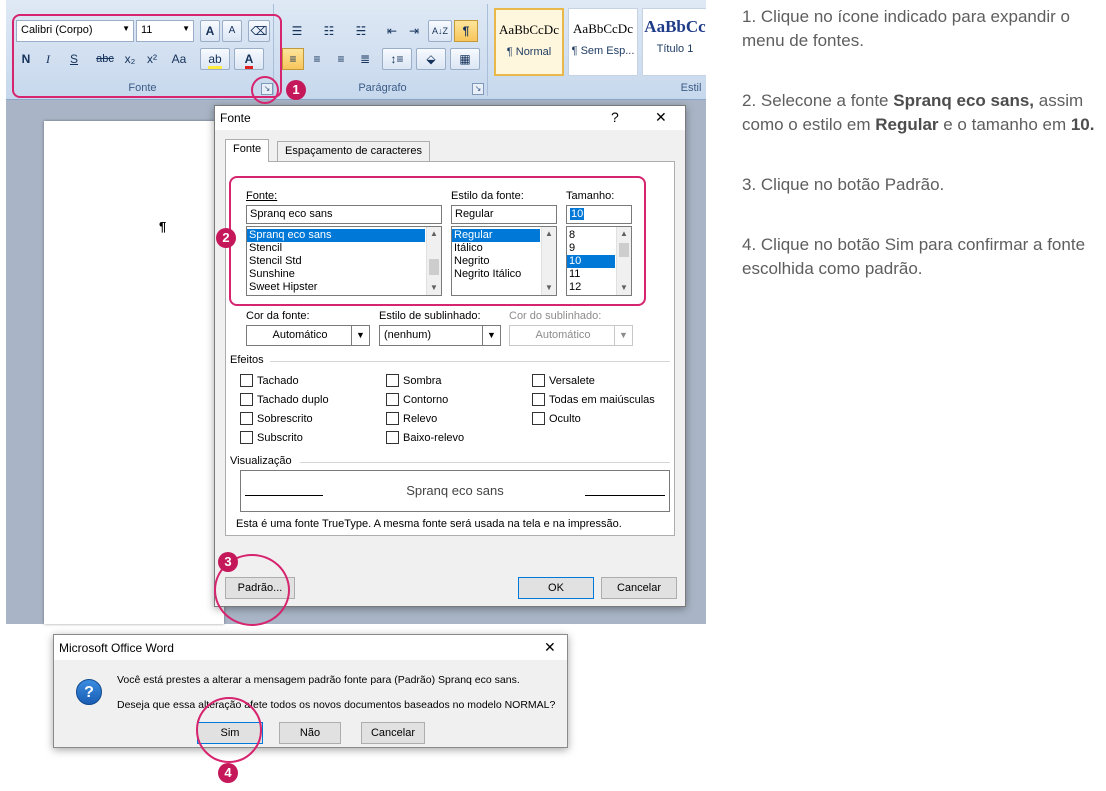  What do you see at coordinates (440, 335) in the screenshot?
I see `underline-style-select: (nenhum) ▼` at bounding box center [440, 335].